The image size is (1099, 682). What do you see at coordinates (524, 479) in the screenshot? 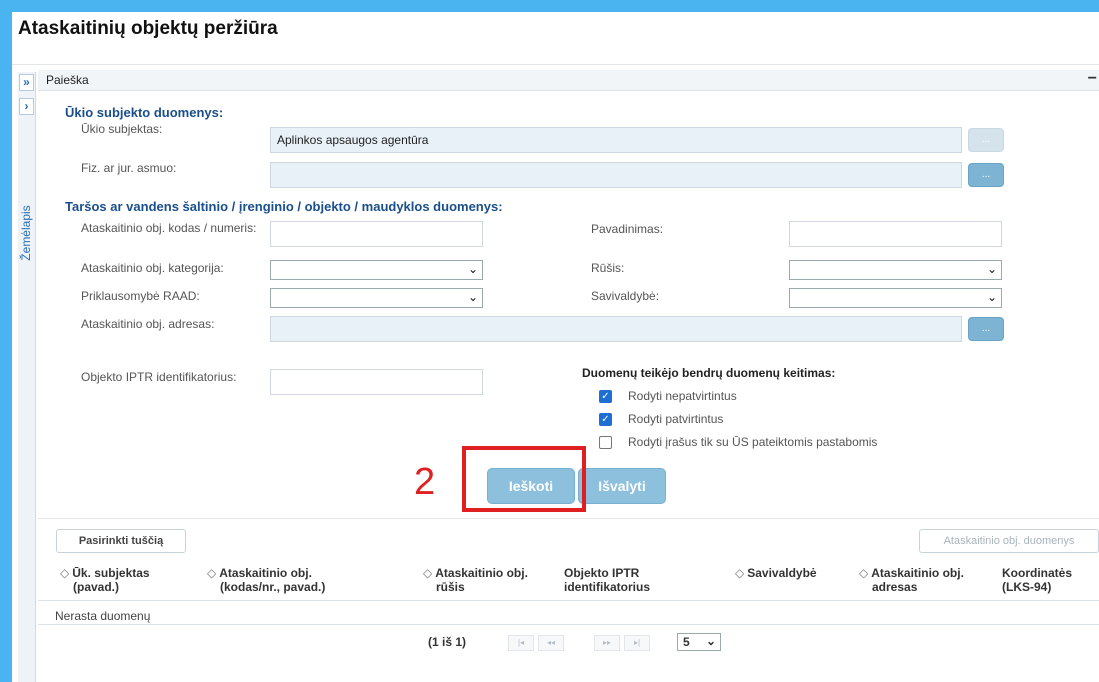
I see `annotation-highlight-box` at bounding box center [524, 479].